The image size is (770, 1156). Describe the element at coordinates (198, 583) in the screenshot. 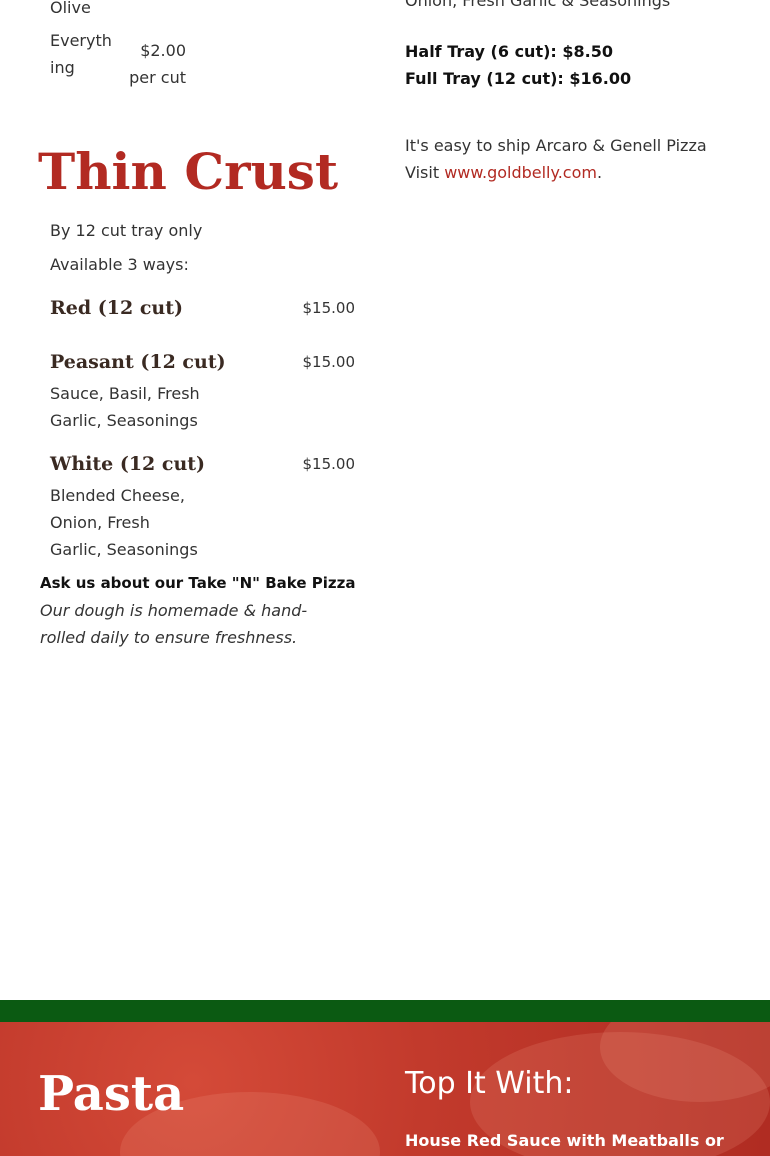

I see `take-n-bake-note: Ask us about our Take "N" Bake Pizza` at that location.